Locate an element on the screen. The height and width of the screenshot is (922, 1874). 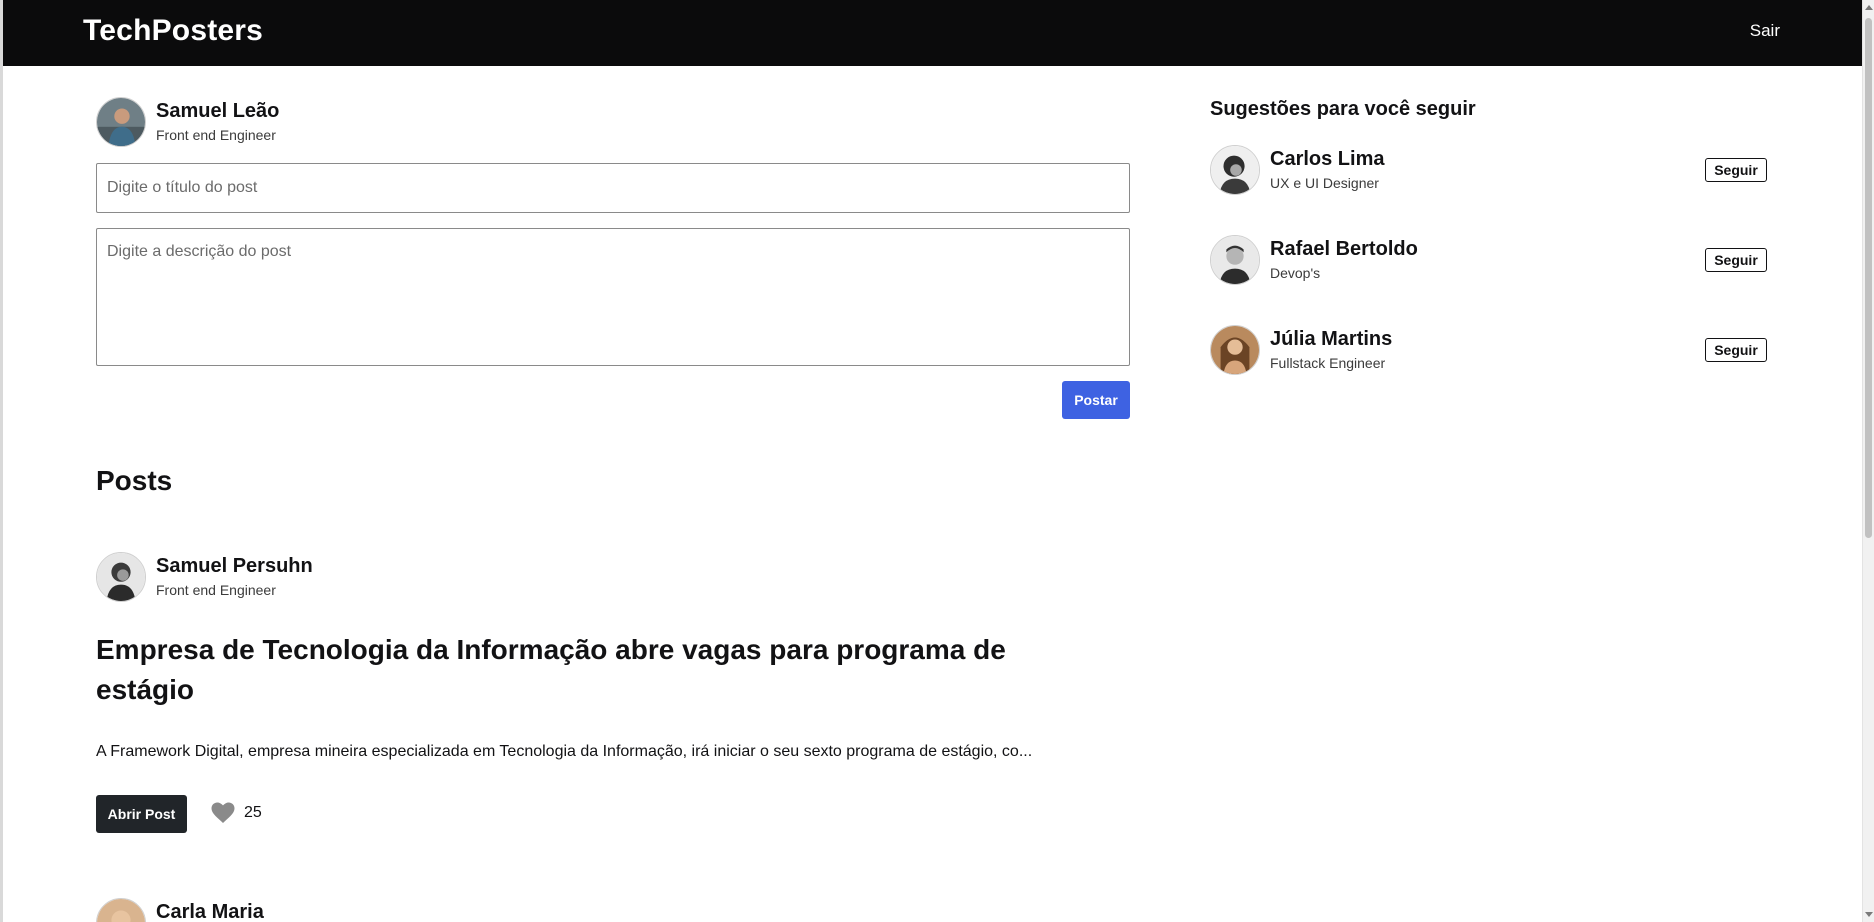
post-title-input is located at coordinates (613, 188).